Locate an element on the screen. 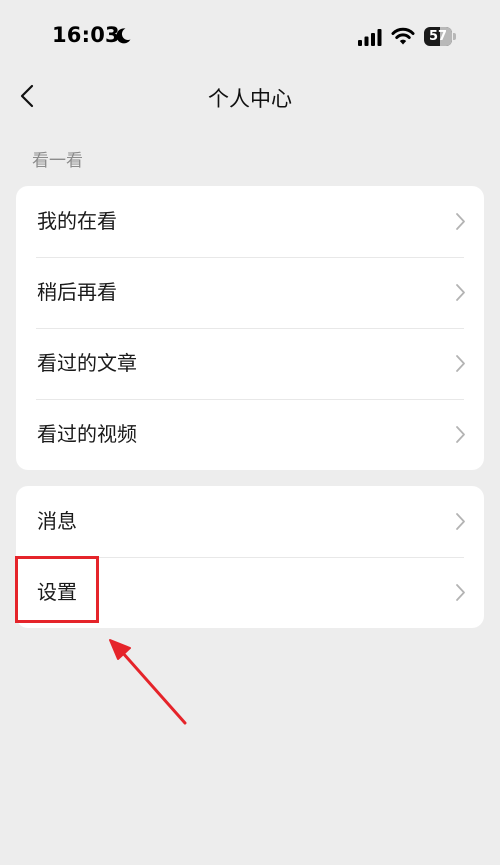 The height and width of the screenshot is (865, 500). nav-bar: 个人中心 is located at coordinates (250, 97).